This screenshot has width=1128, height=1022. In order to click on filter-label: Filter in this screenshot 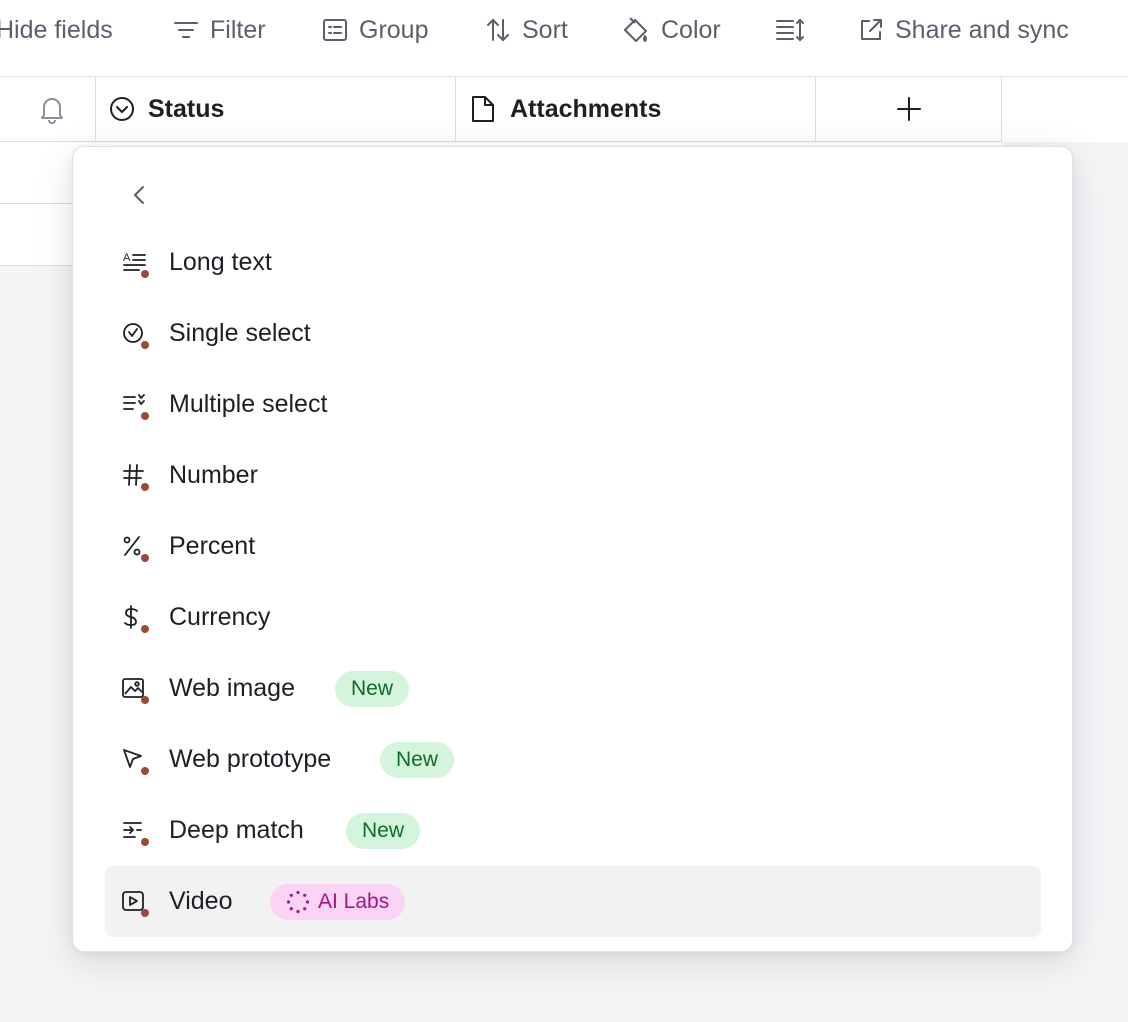, I will do `click(238, 29)`.